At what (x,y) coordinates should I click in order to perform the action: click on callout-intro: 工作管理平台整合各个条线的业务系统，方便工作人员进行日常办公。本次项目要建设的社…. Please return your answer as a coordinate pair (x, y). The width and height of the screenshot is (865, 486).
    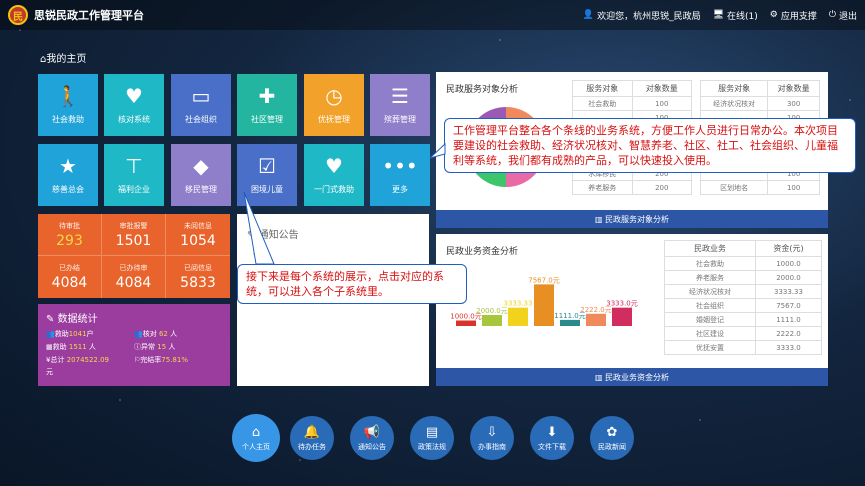
    Looking at the image, I should click on (650, 145).